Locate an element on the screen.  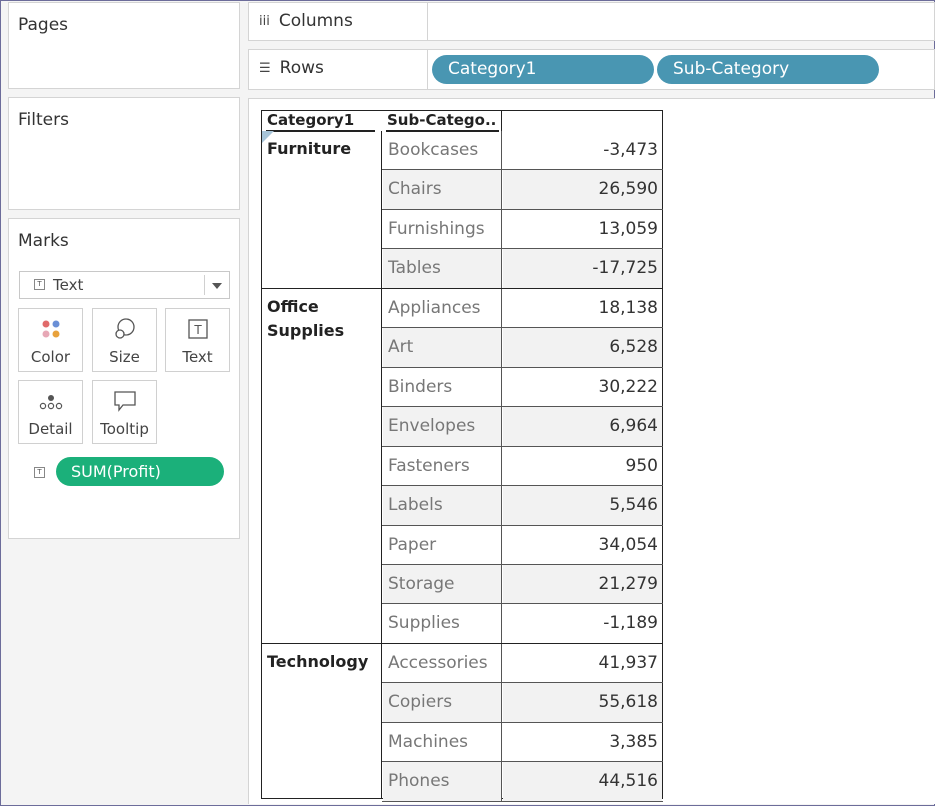
marks-title: Marks is located at coordinates (43, 241).